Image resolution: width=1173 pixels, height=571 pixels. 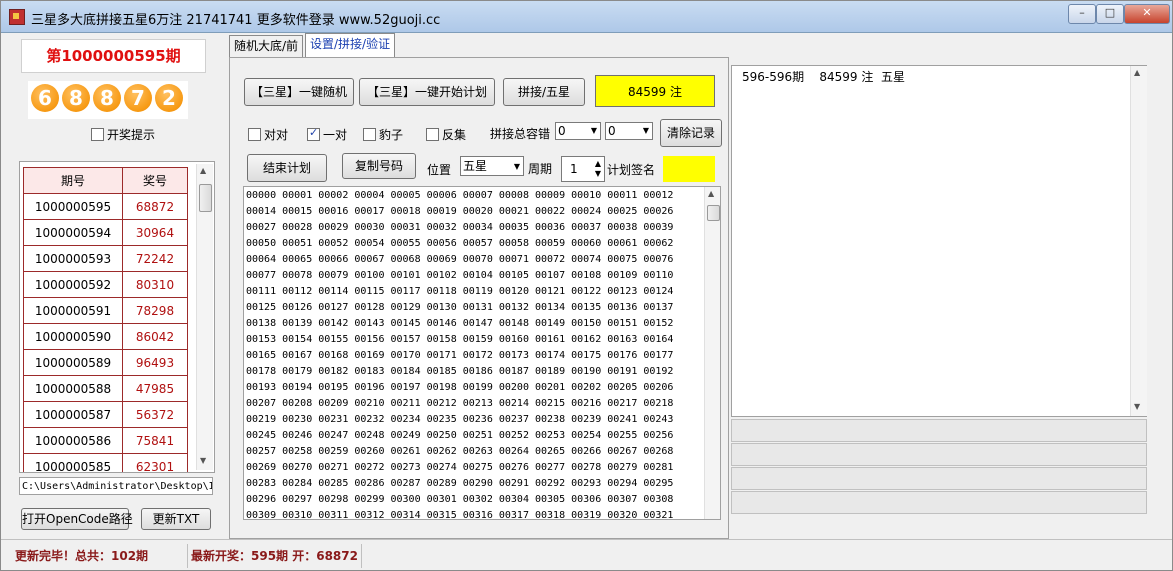 I want to click on table-row: 1000000587 56372, so click(x=105, y=414).